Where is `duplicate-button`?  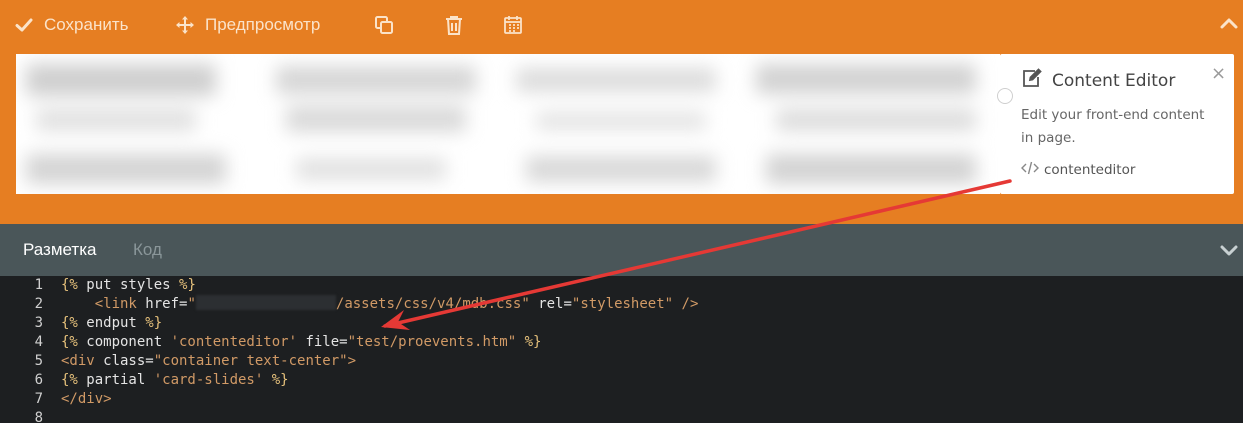
duplicate-button is located at coordinates (384, 25).